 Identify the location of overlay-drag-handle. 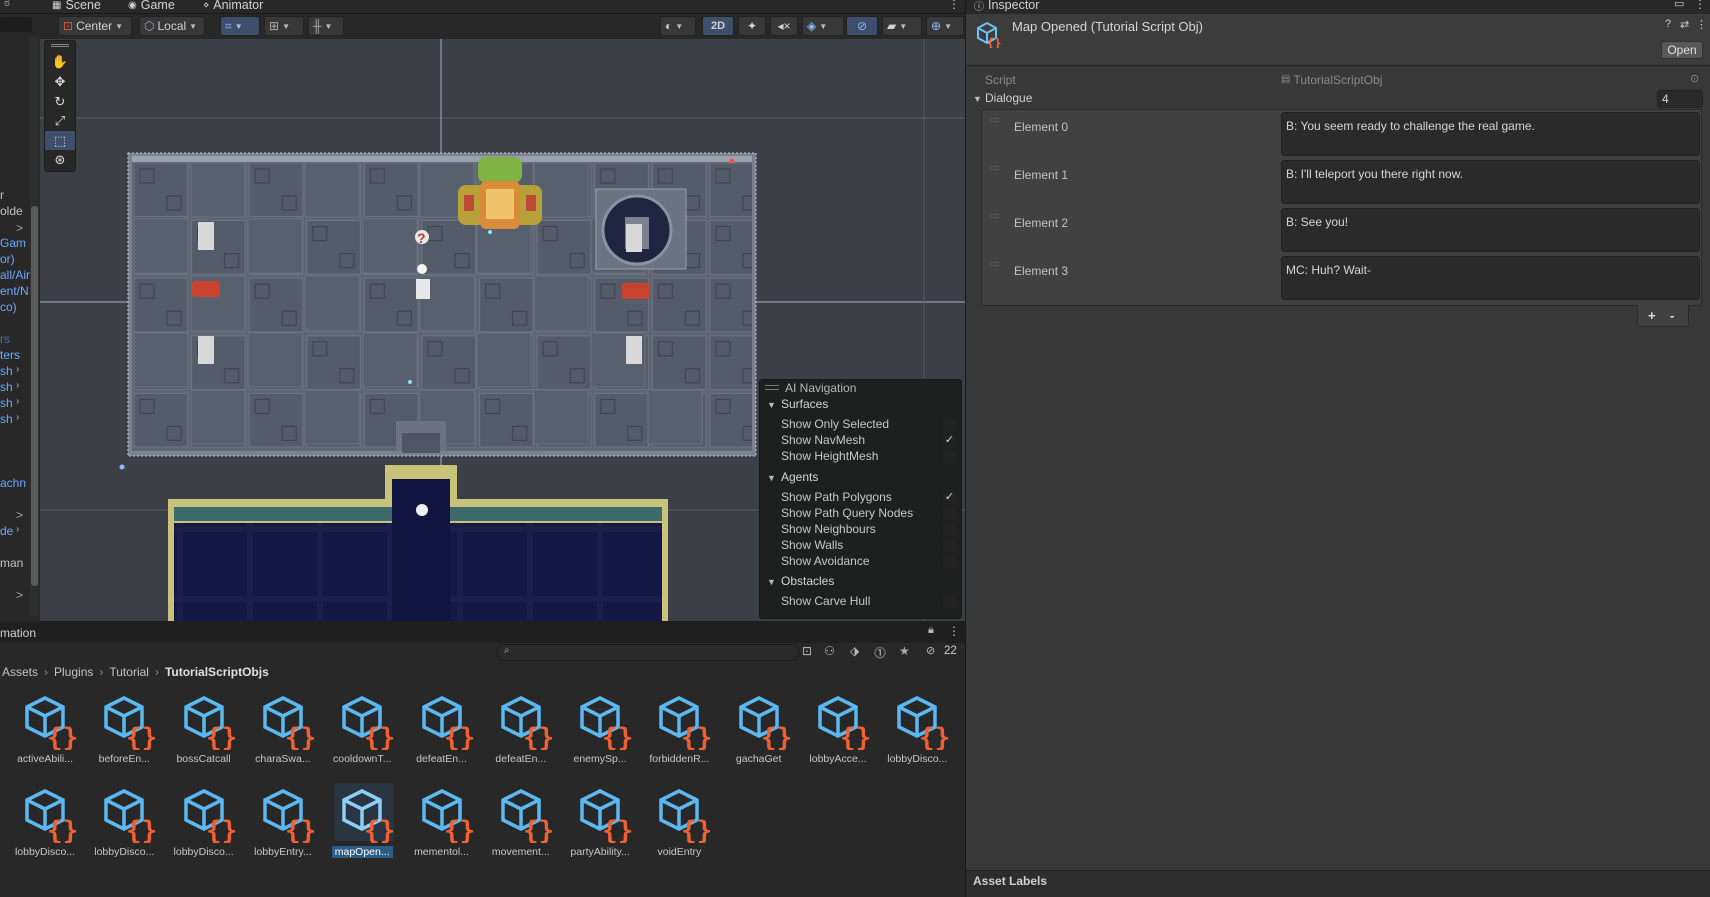
(772, 387).